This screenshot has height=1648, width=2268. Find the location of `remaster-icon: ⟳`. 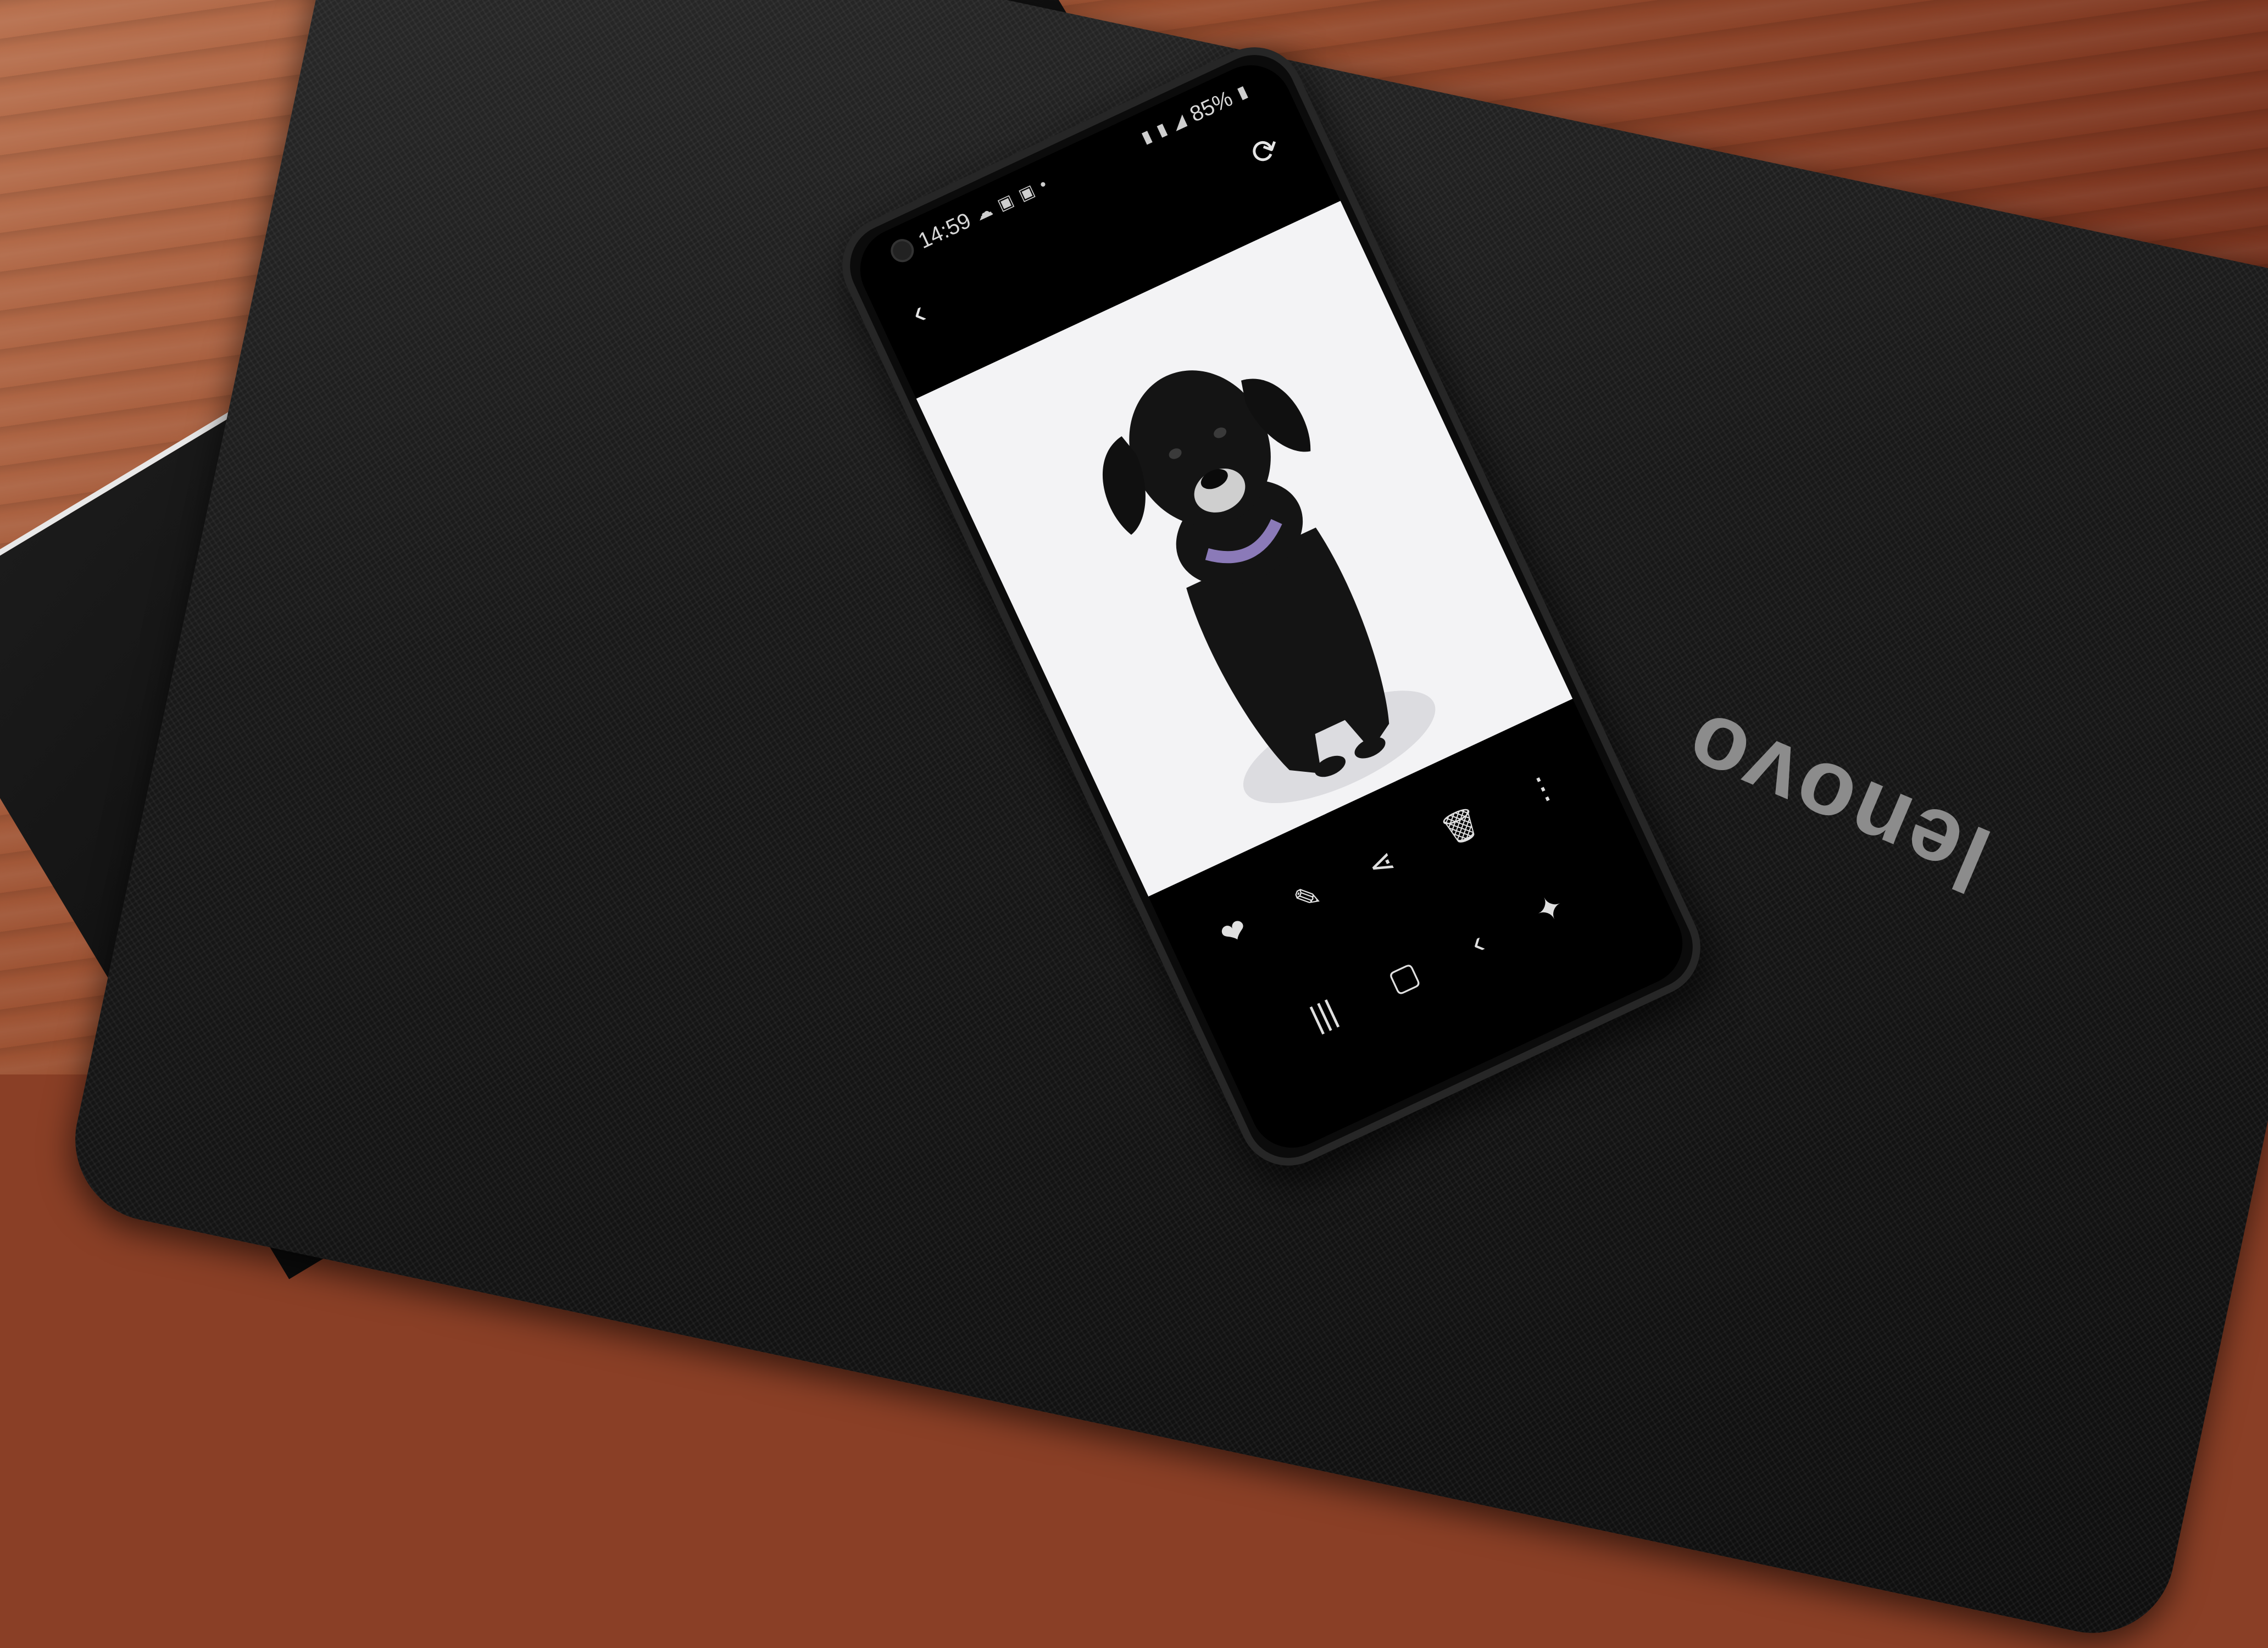

remaster-icon: ⟳ is located at coordinates (1265, 150).